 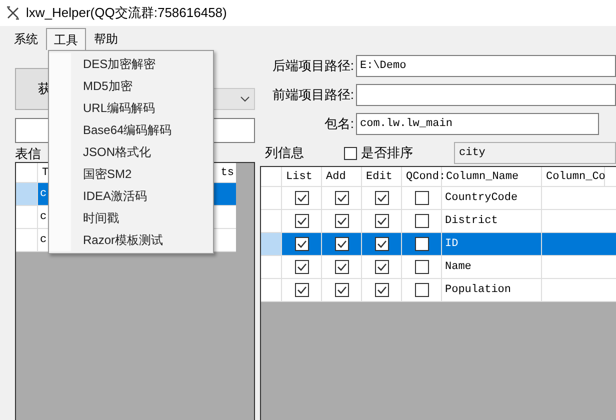 What do you see at coordinates (382, 176) in the screenshot?
I see `column-header: Edit` at bounding box center [382, 176].